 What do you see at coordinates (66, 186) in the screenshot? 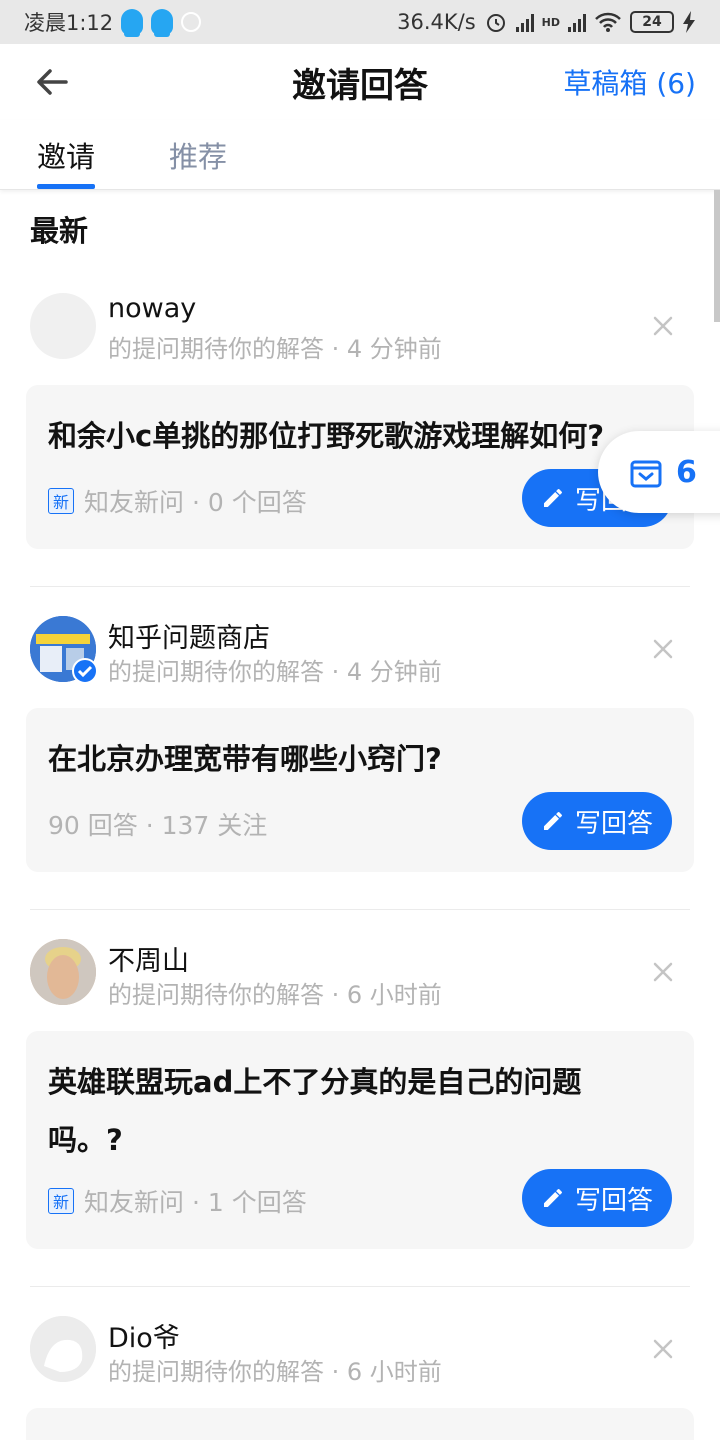
I see `tab-indicator` at bounding box center [66, 186].